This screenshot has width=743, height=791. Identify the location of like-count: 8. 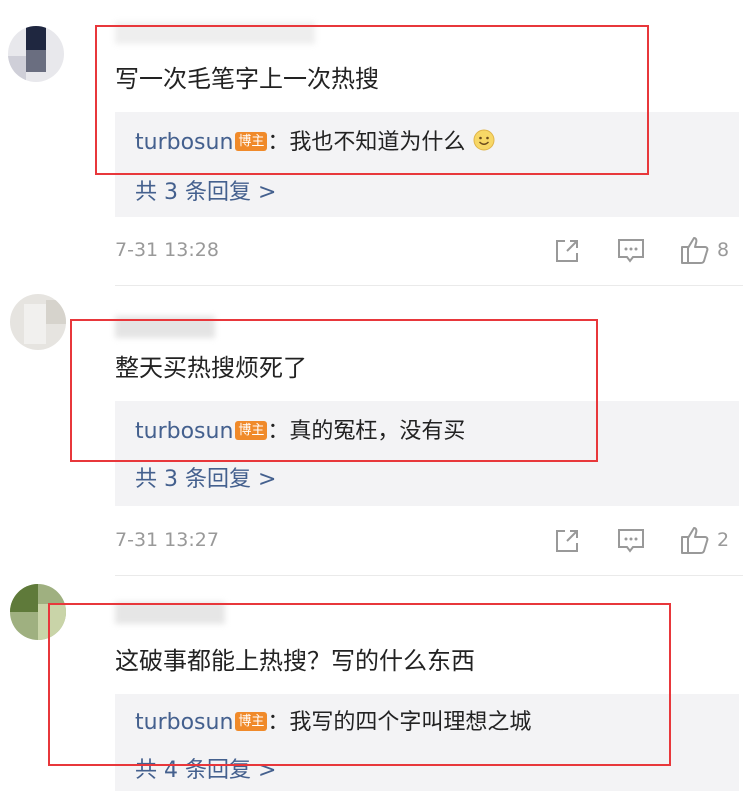
(723, 250).